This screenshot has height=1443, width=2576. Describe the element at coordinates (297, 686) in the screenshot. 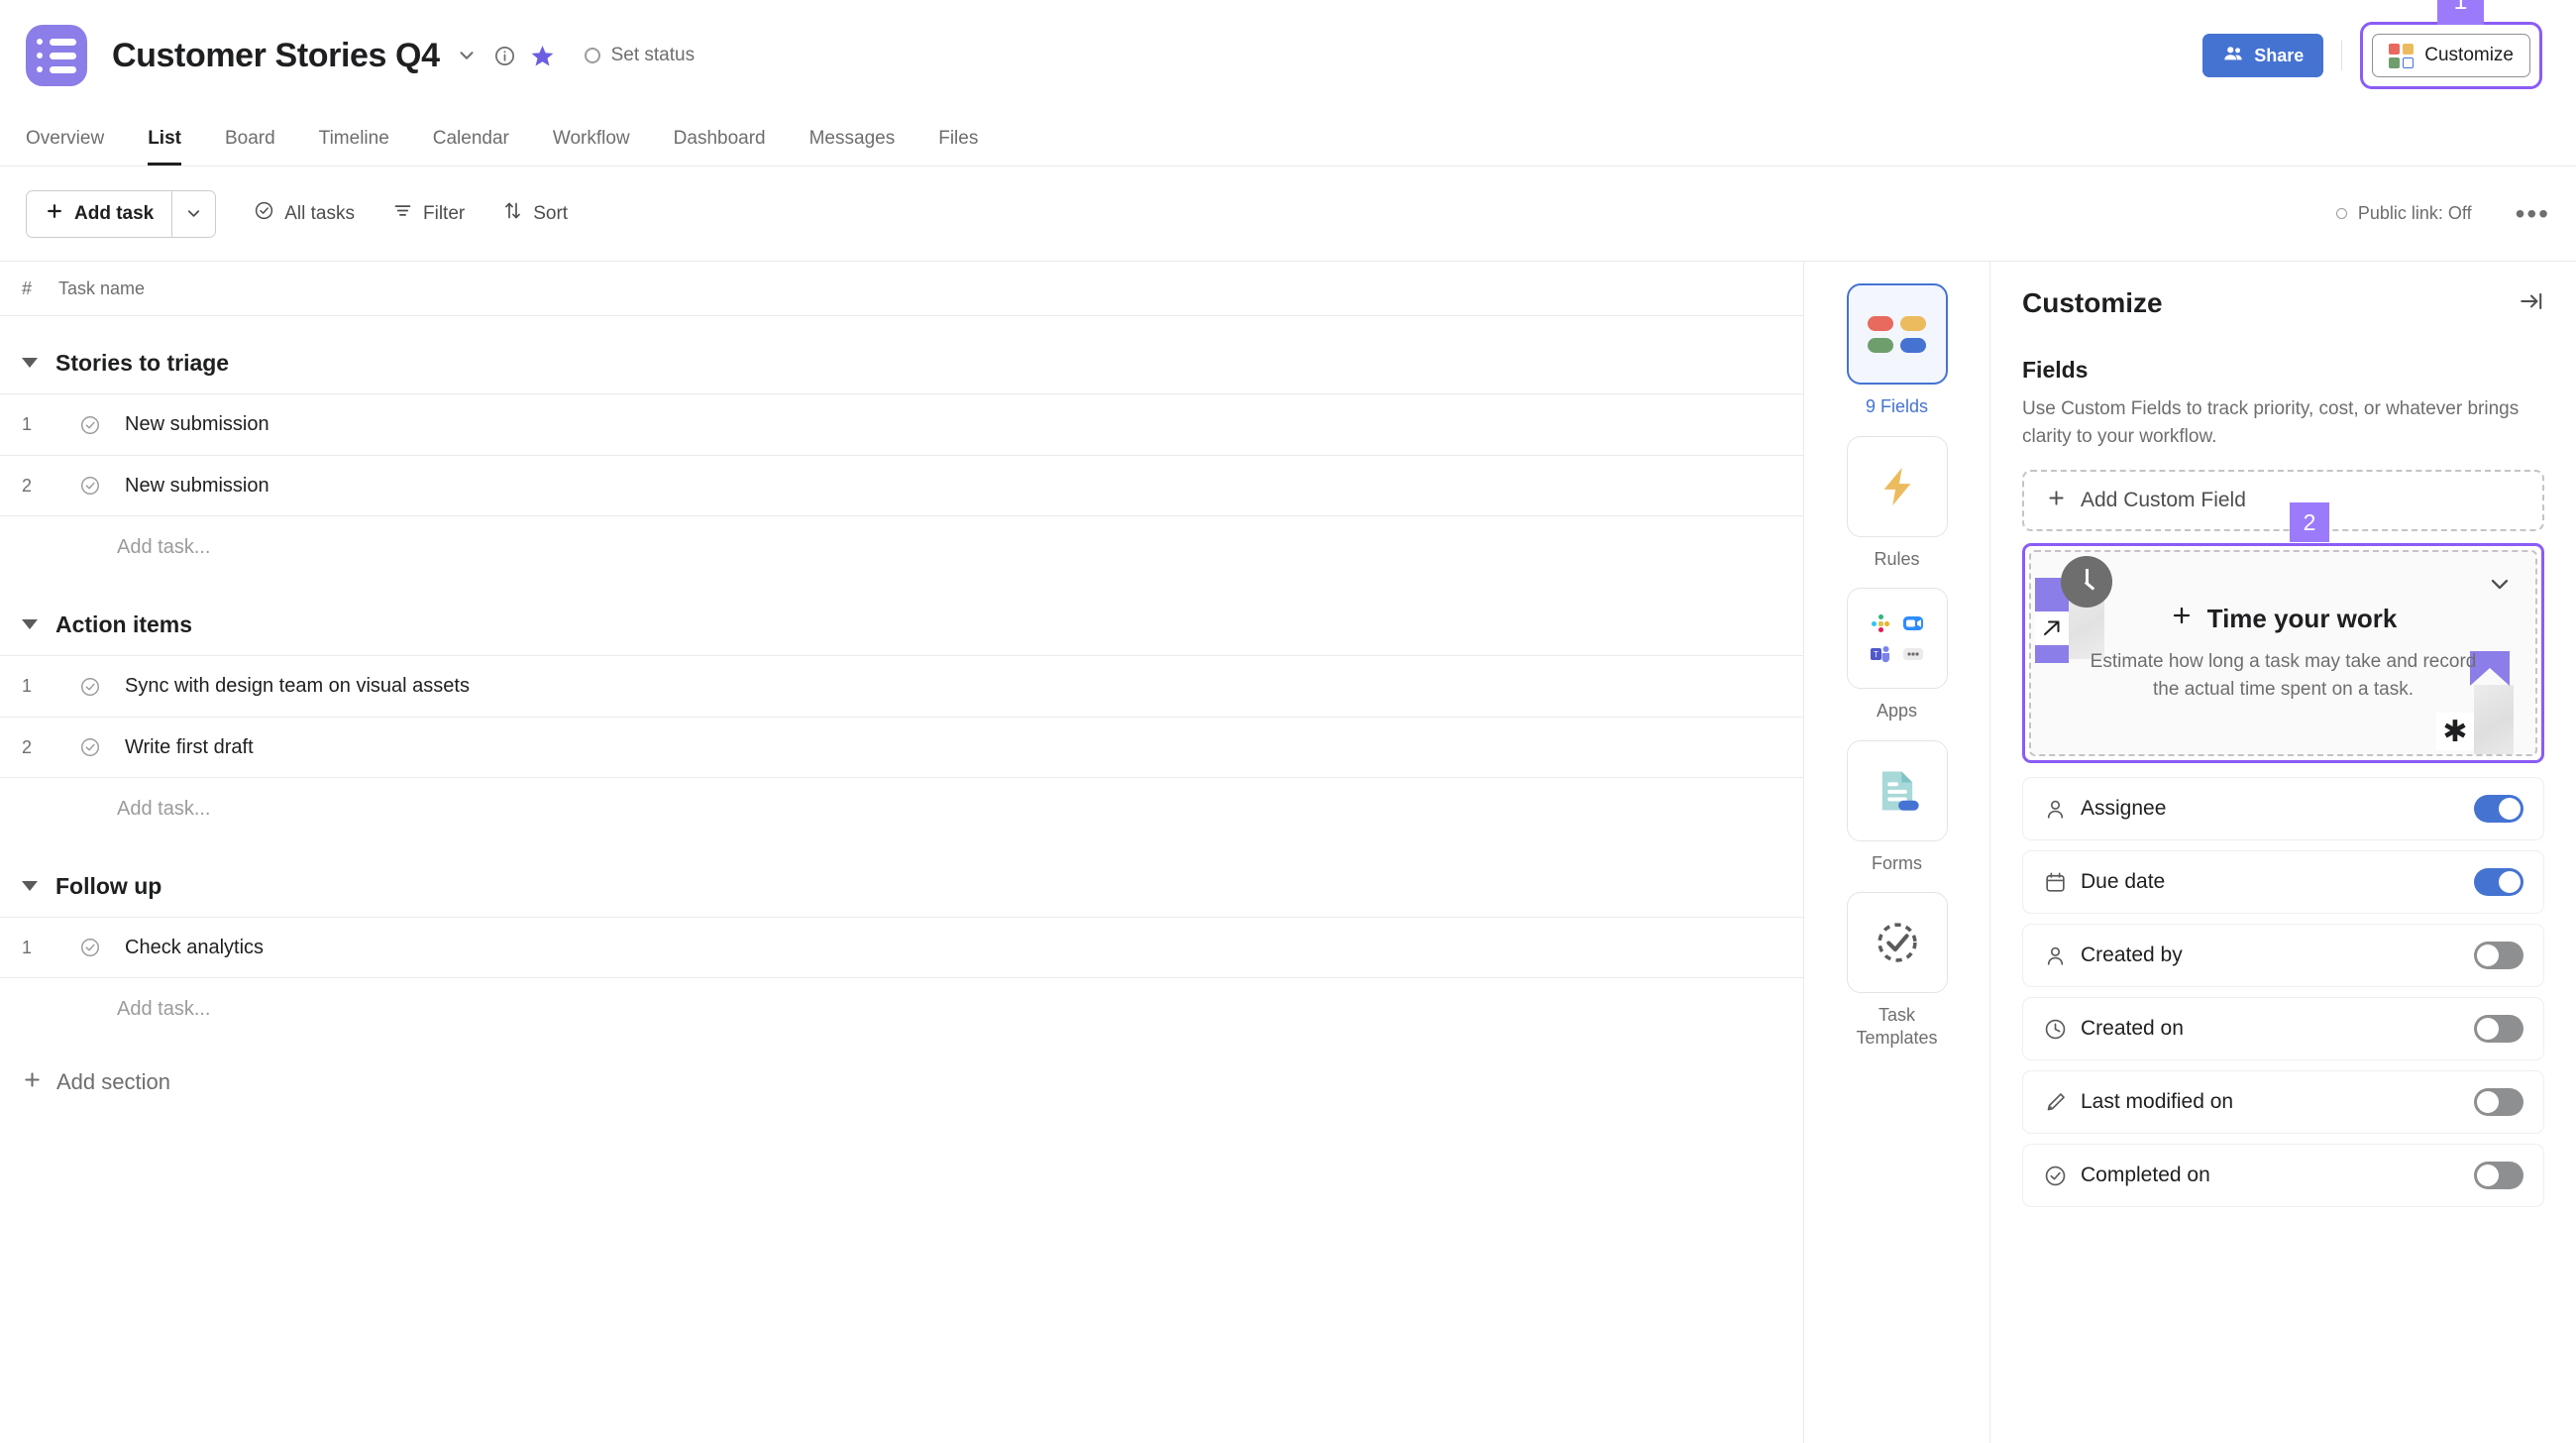

I see `task-name: Sync with design team on visual assets` at that location.